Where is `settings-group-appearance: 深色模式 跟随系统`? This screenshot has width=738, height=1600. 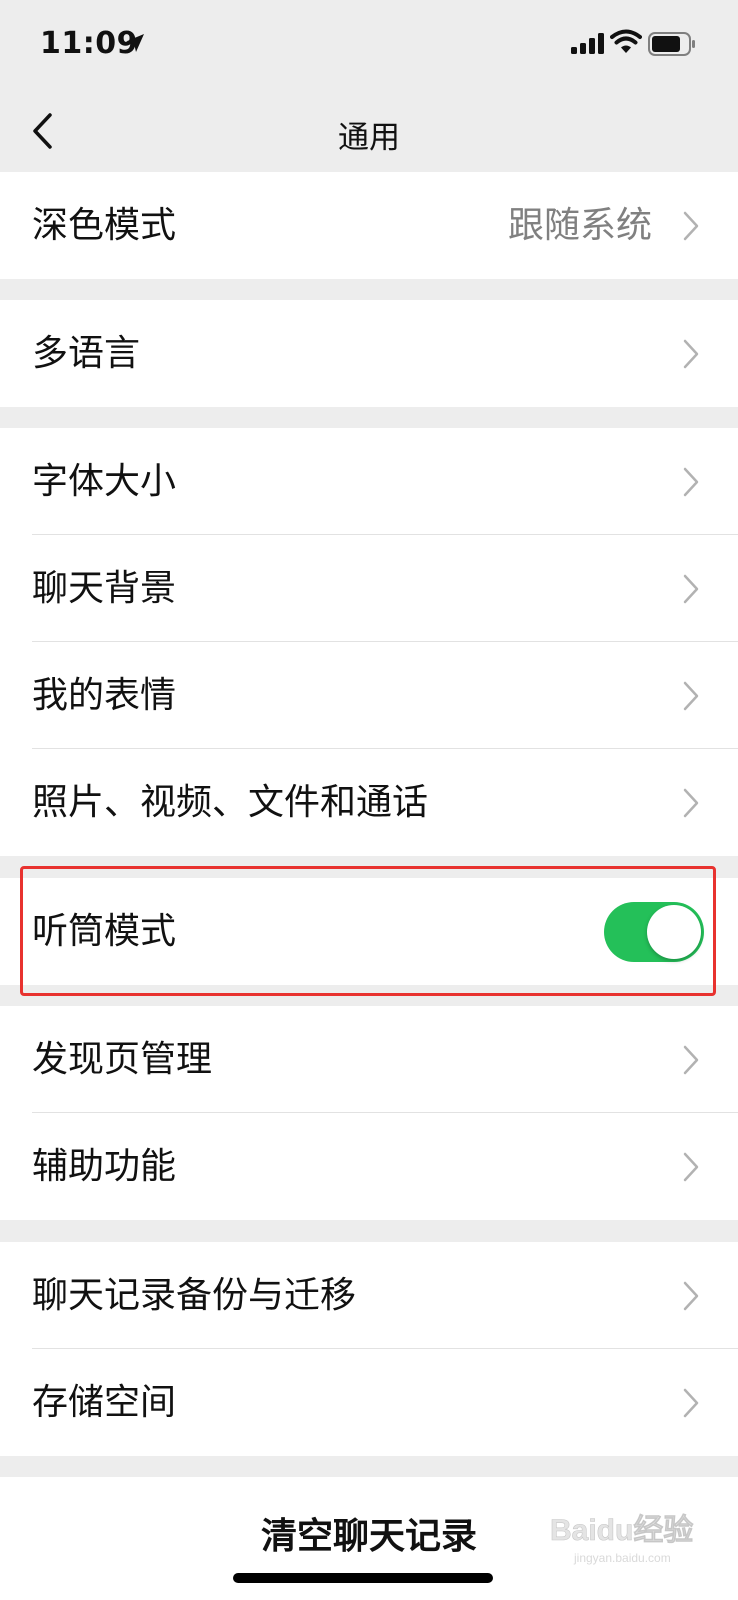 settings-group-appearance: 深色模式 跟随系统 is located at coordinates (369, 225).